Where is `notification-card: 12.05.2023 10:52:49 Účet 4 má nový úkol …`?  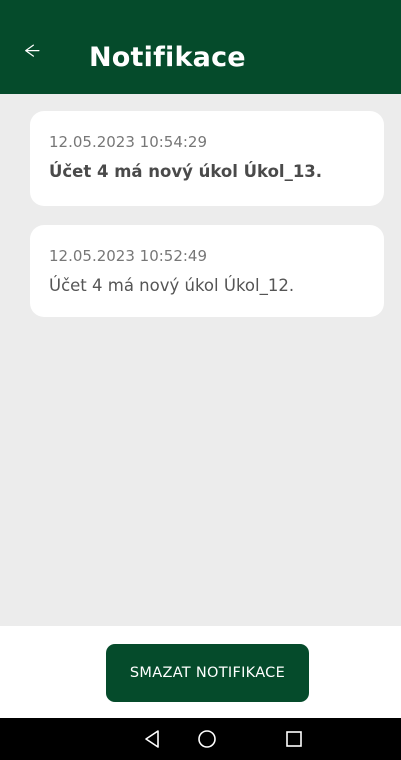
notification-card: 12.05.2023 10:52:49 Účet 4 má nový úkol … is located at coordinates (207, 271).